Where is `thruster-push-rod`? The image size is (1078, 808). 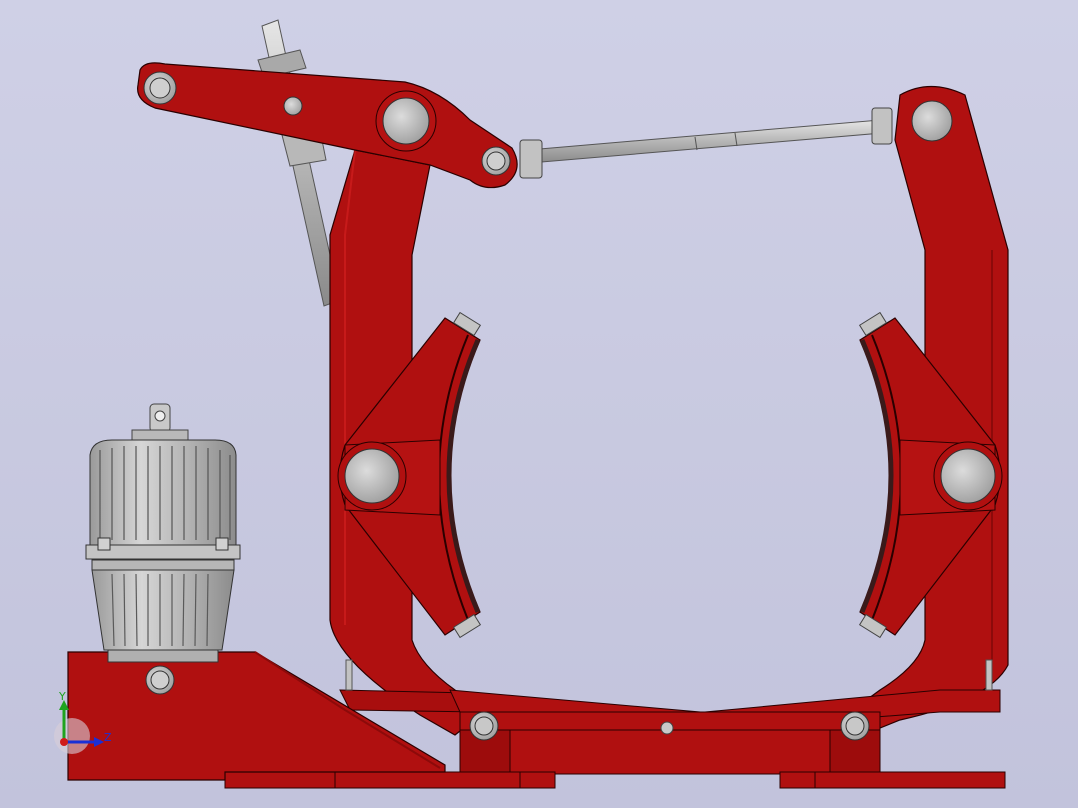
thruster-push-rod is located at coordinates (299, 163).